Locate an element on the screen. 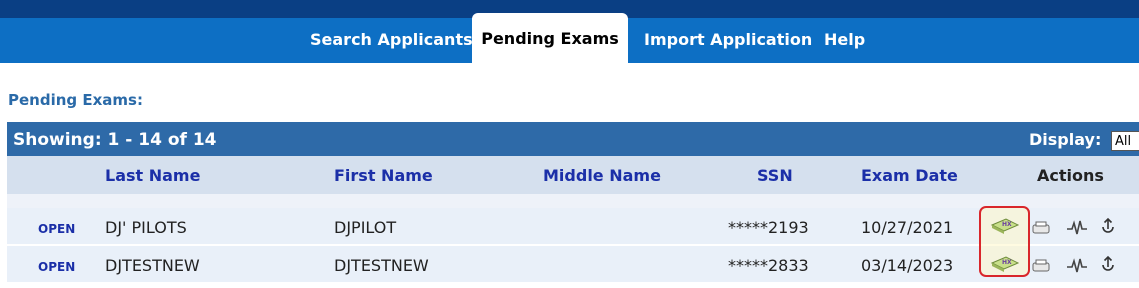  exam-date-cell: 10/27/2021 is located at coordinates (907, 227).